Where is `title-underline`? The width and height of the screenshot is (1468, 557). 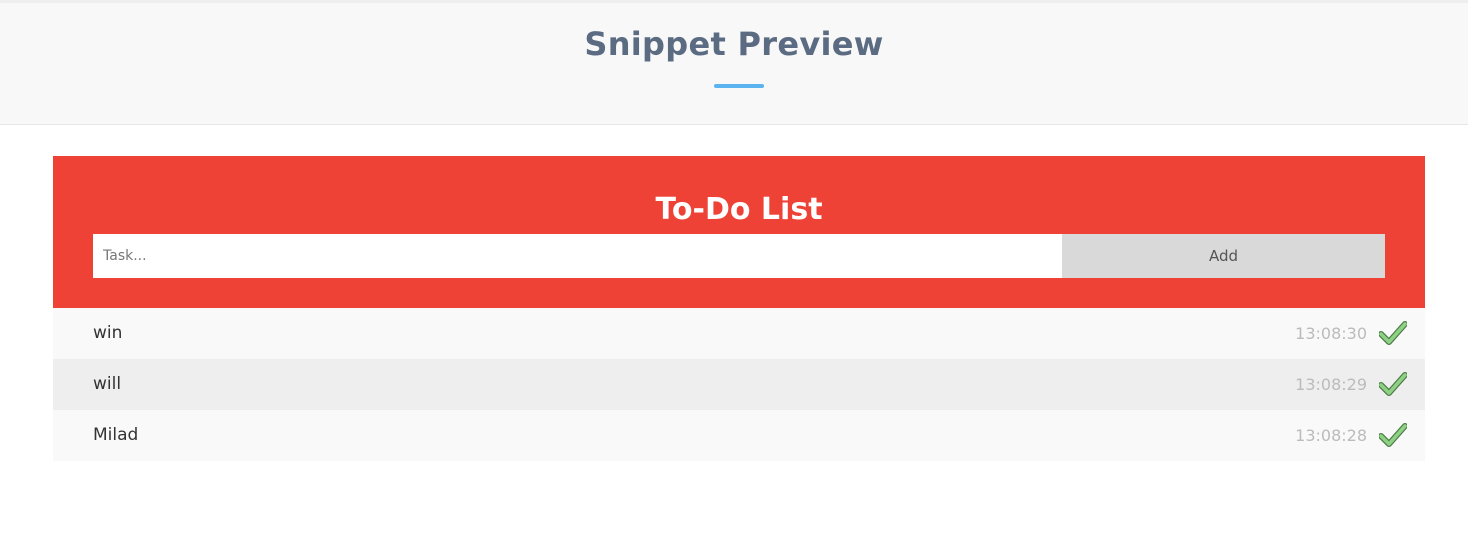 title-underline is located at coordinates (739, 86).